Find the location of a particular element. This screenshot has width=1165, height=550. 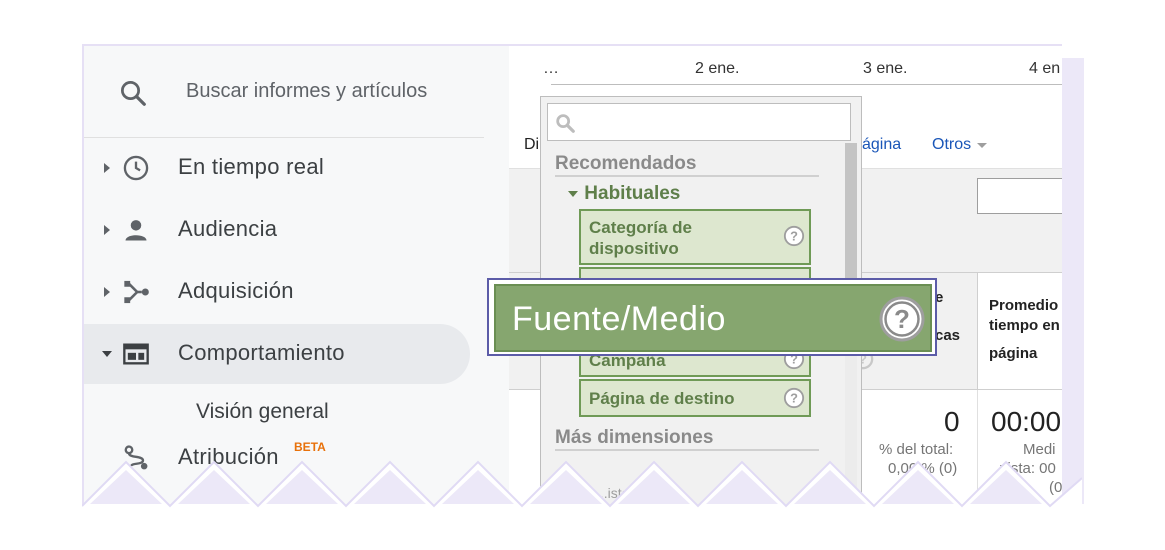

tab-otros: Otros is located at coordinates (960, 145).